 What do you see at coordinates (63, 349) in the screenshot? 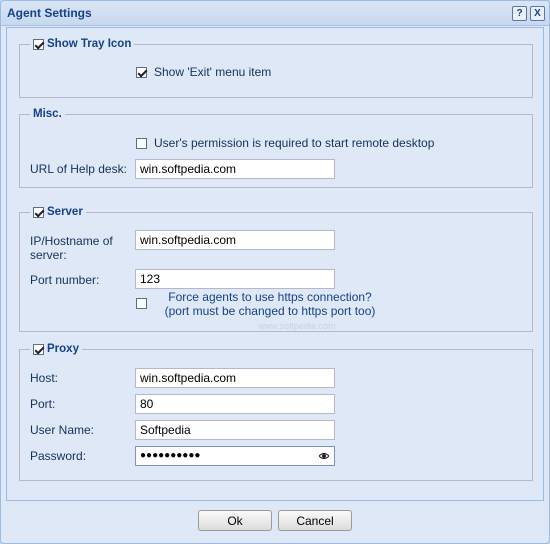
I see `proxy-legend-label: Proxy` at bounding box center [63, 349].